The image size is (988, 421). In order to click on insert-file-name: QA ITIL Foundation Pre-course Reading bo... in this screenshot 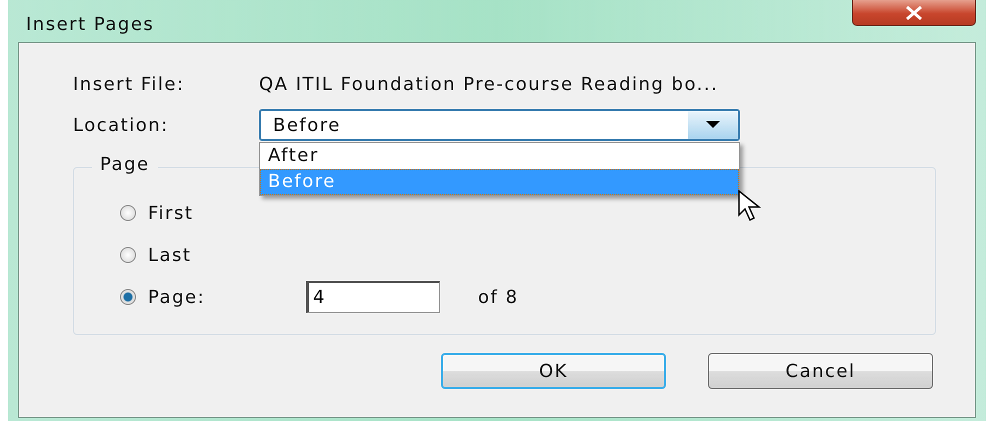, I will do `click(488, 84)`.